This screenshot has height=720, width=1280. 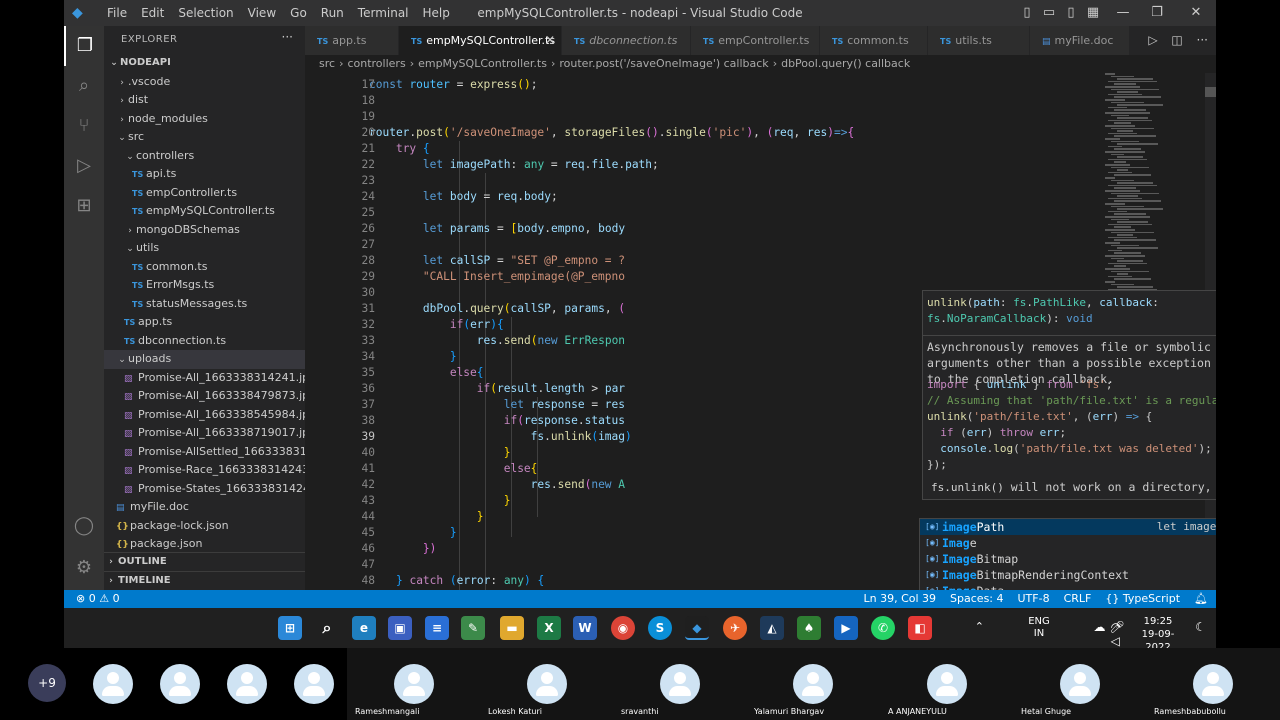 What do you see at coordinates (204, 580) in the screenshot?
I see `timeline-section: › TIMELINE` at bounding box center [204, 580].